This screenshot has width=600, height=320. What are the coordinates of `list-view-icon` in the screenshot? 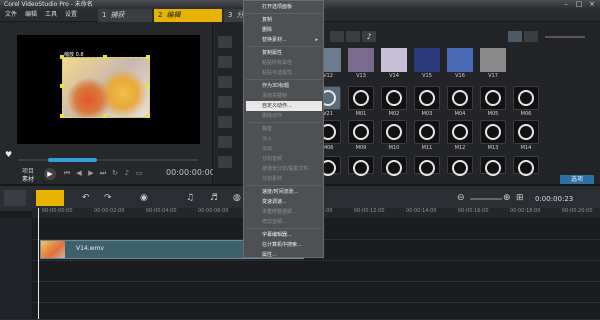 It's located at (515, 36).